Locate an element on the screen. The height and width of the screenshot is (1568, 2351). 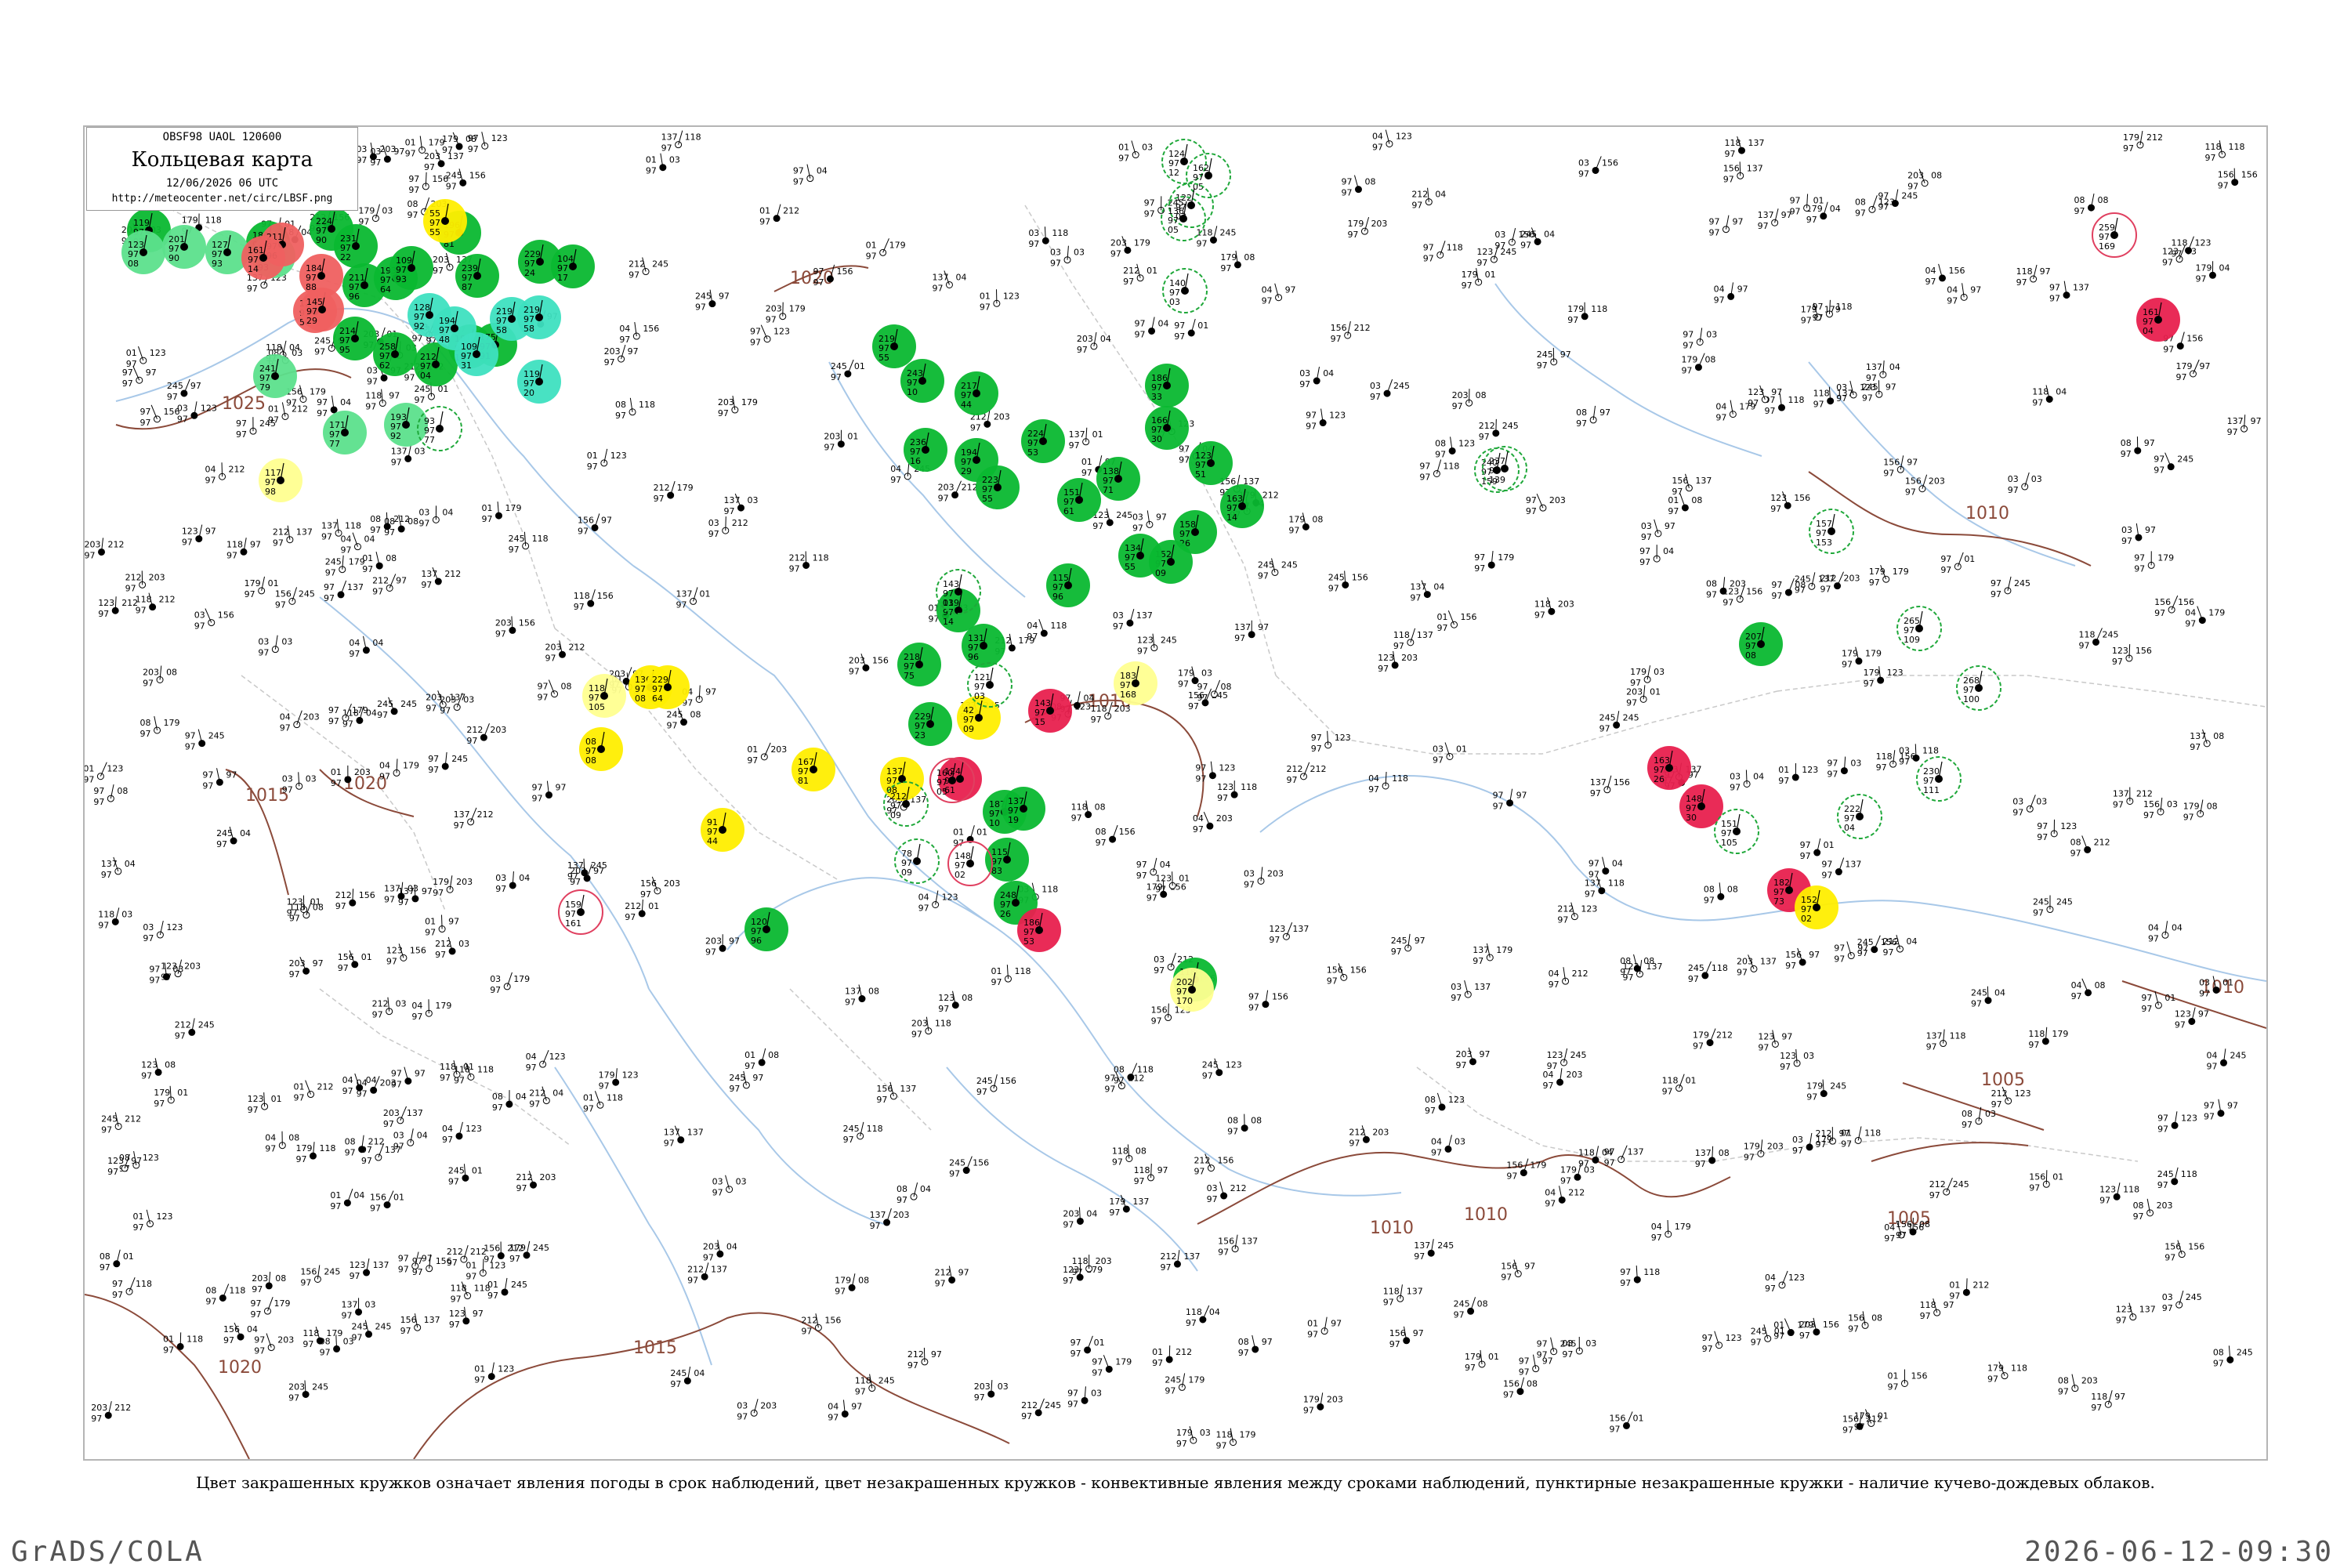
station-light-green-circle: 1239708 is located at coordinates (143, 252).